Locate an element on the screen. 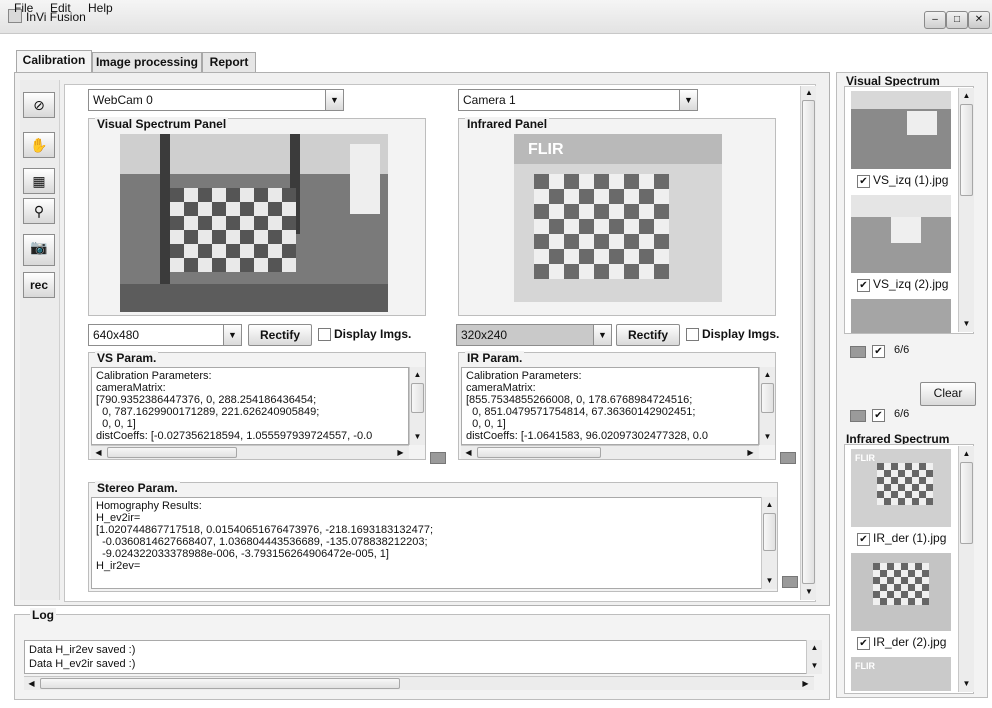 This screenshot has width=992, height=708. vs-select-all-checkbox: ✔ is located at coordinates (878, 351).